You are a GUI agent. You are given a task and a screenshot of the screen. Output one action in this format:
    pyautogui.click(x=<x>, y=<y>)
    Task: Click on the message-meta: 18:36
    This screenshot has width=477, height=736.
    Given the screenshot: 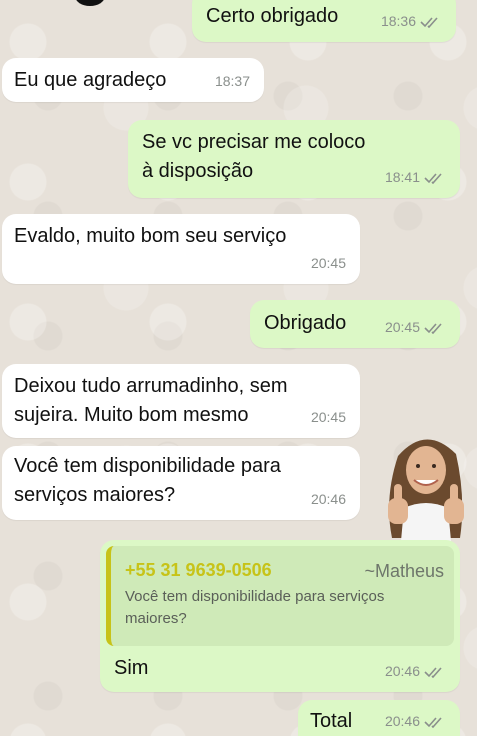 What is the action you would take?
    pyautogui.click(x=411, y=21)
    